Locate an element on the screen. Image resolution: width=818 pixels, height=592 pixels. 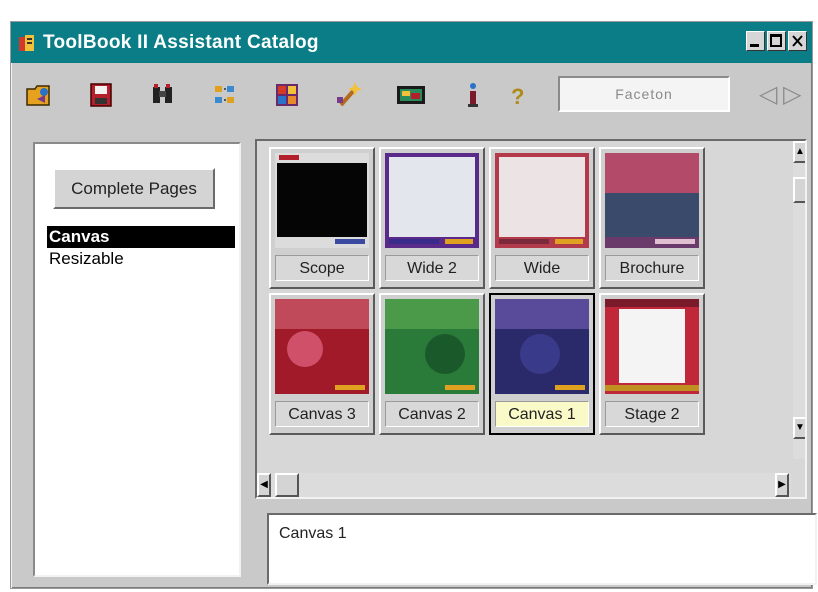
scroll-right-arrow: ▶ is located at coordinates (782, 485).